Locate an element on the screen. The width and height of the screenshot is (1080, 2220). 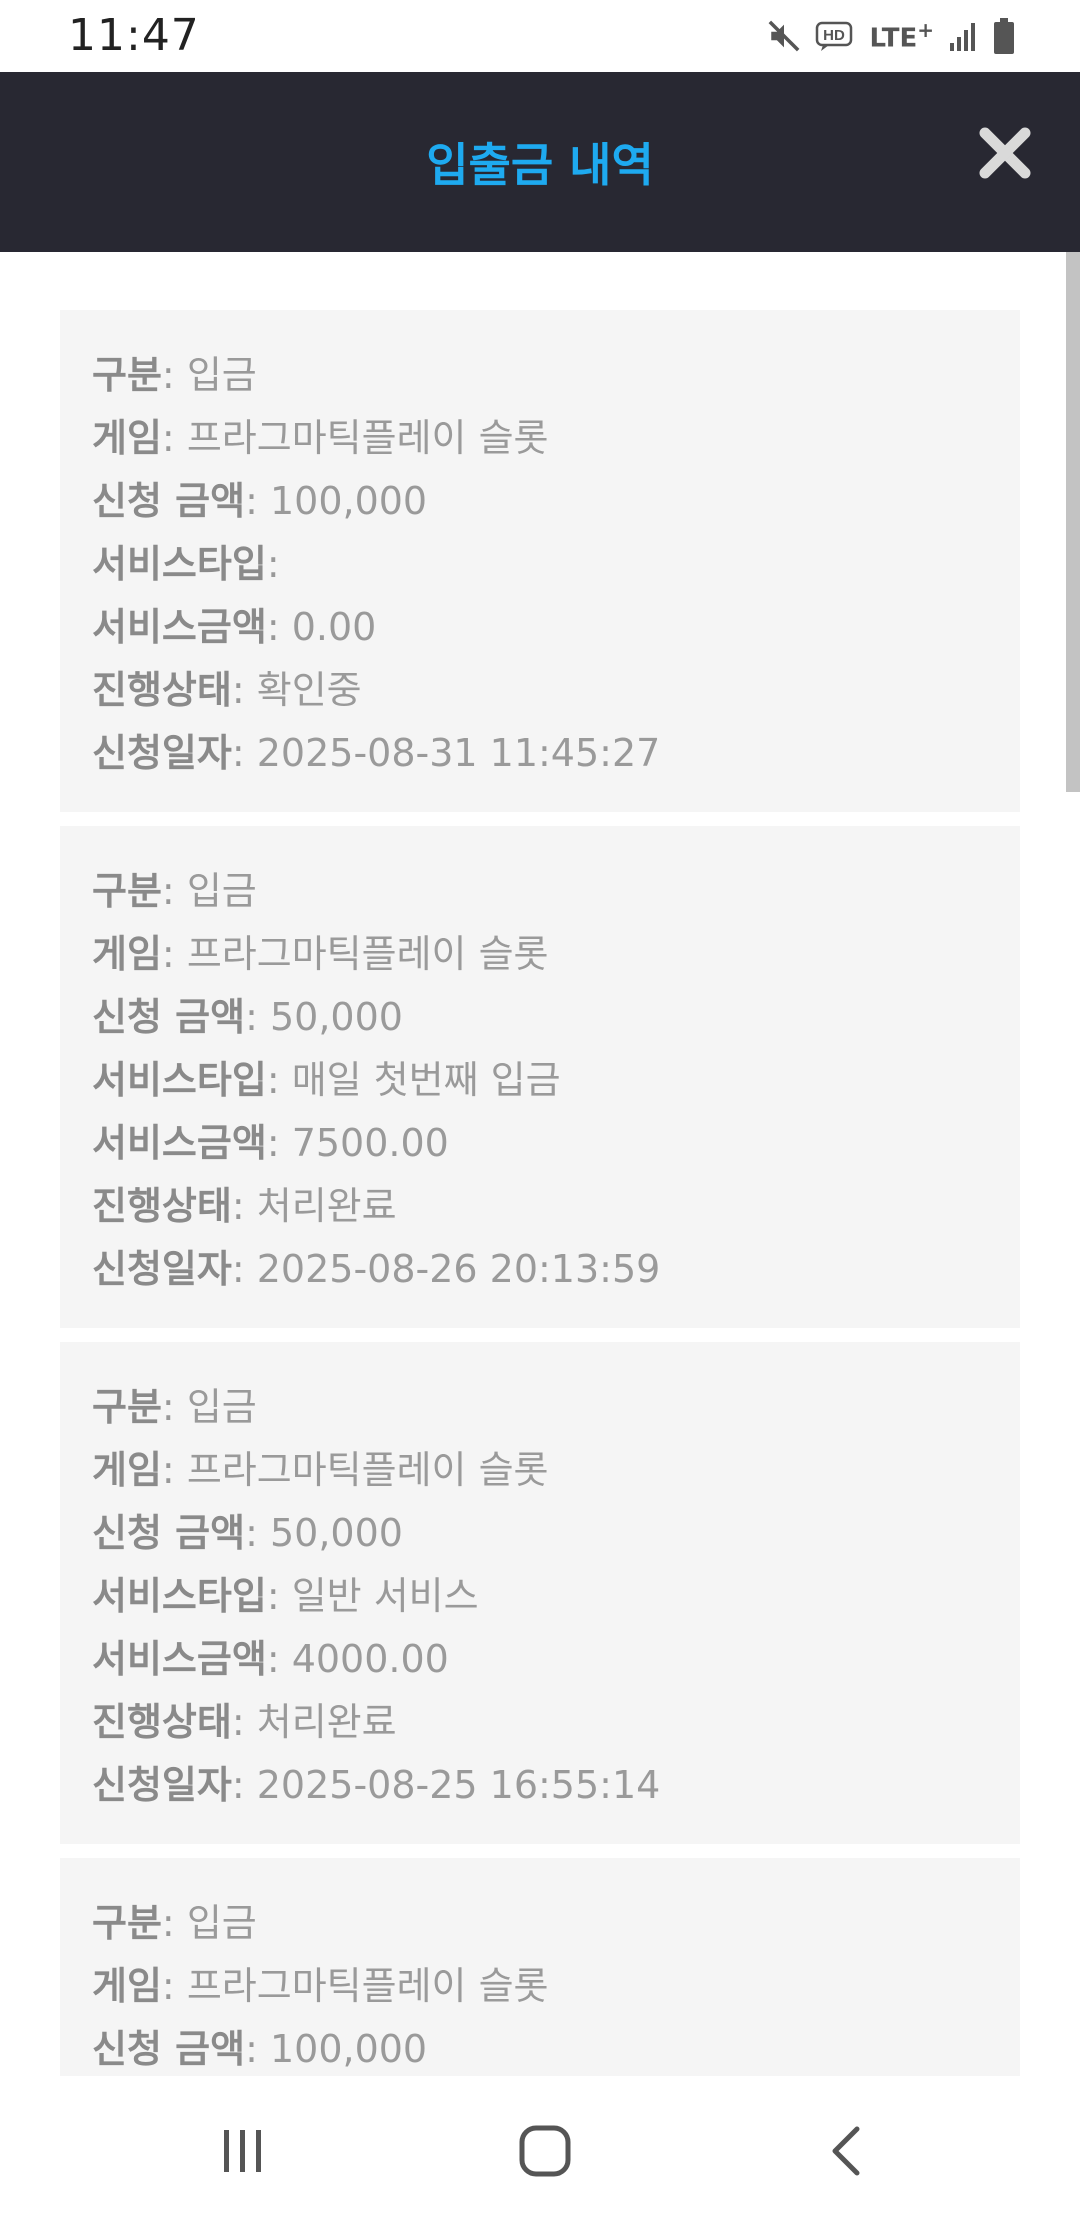
app-header: 입출금 내역 is located at coordinates (540, 162).